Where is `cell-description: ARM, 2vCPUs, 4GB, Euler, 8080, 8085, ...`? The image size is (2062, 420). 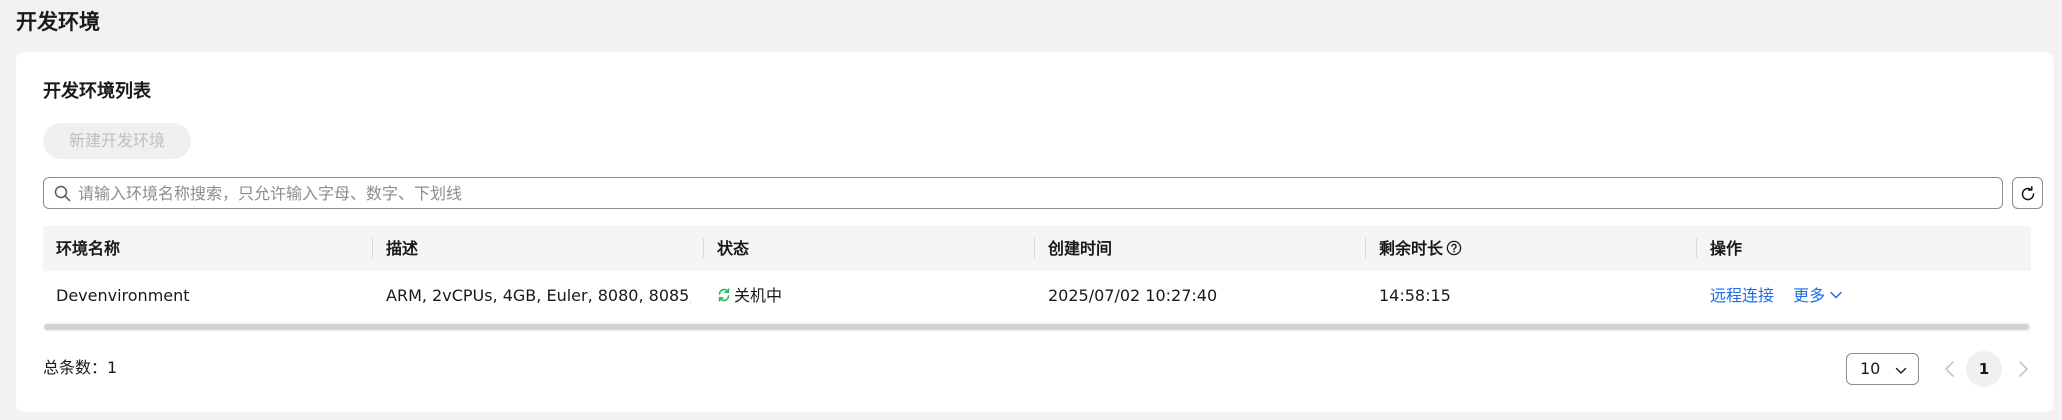
cell-description: ARM, 2vCPUs, 4GB, Euler, 8080, 8085, ... is located at coordinates (538, 295).